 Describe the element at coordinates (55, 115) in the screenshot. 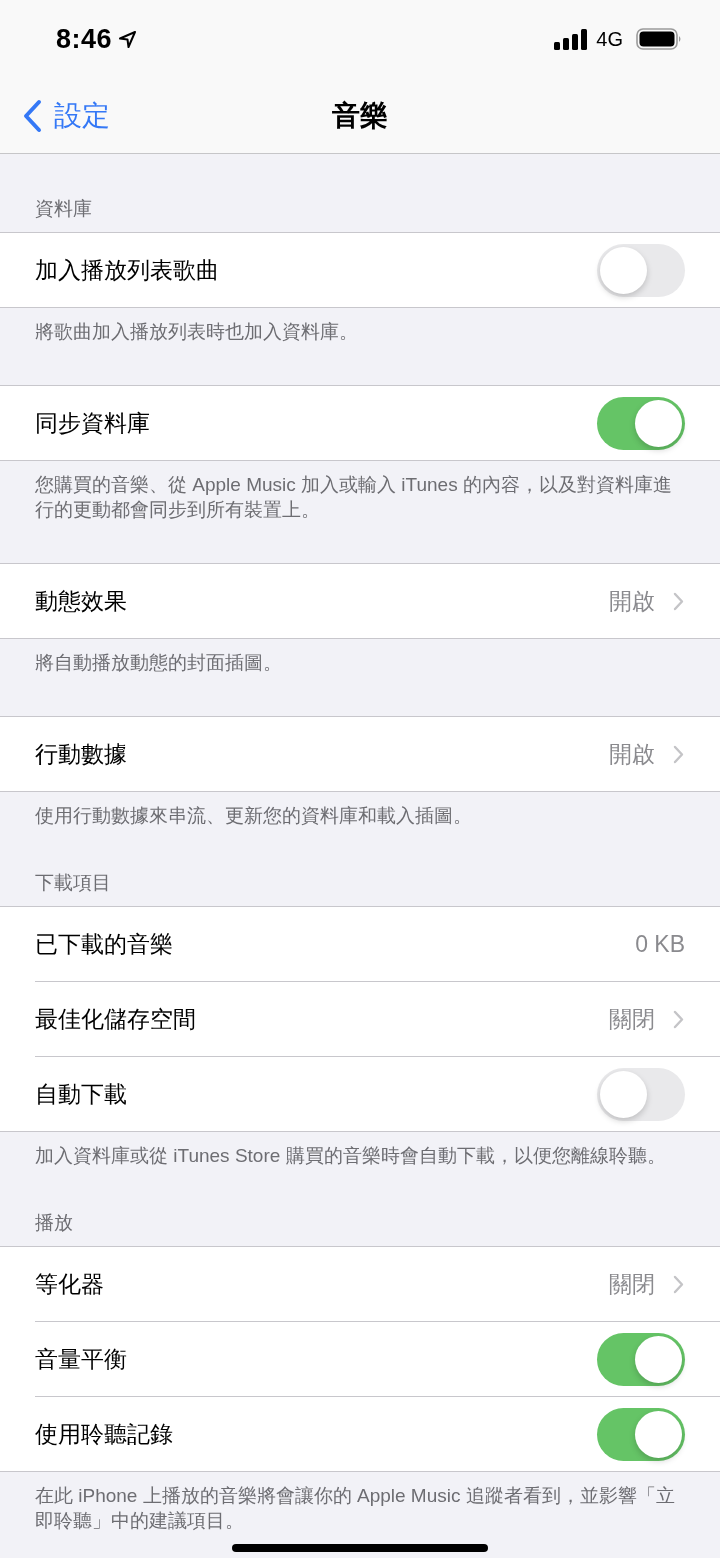

I see `back-button: 設定` at that location.